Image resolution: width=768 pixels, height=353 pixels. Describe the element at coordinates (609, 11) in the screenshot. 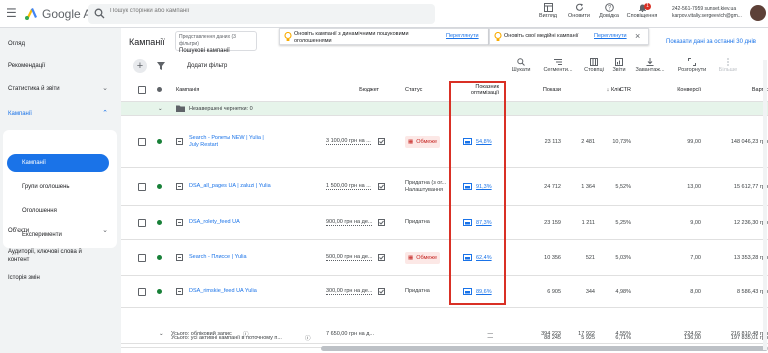

I see `toolbar-help-button: ? Довідка` at that location.